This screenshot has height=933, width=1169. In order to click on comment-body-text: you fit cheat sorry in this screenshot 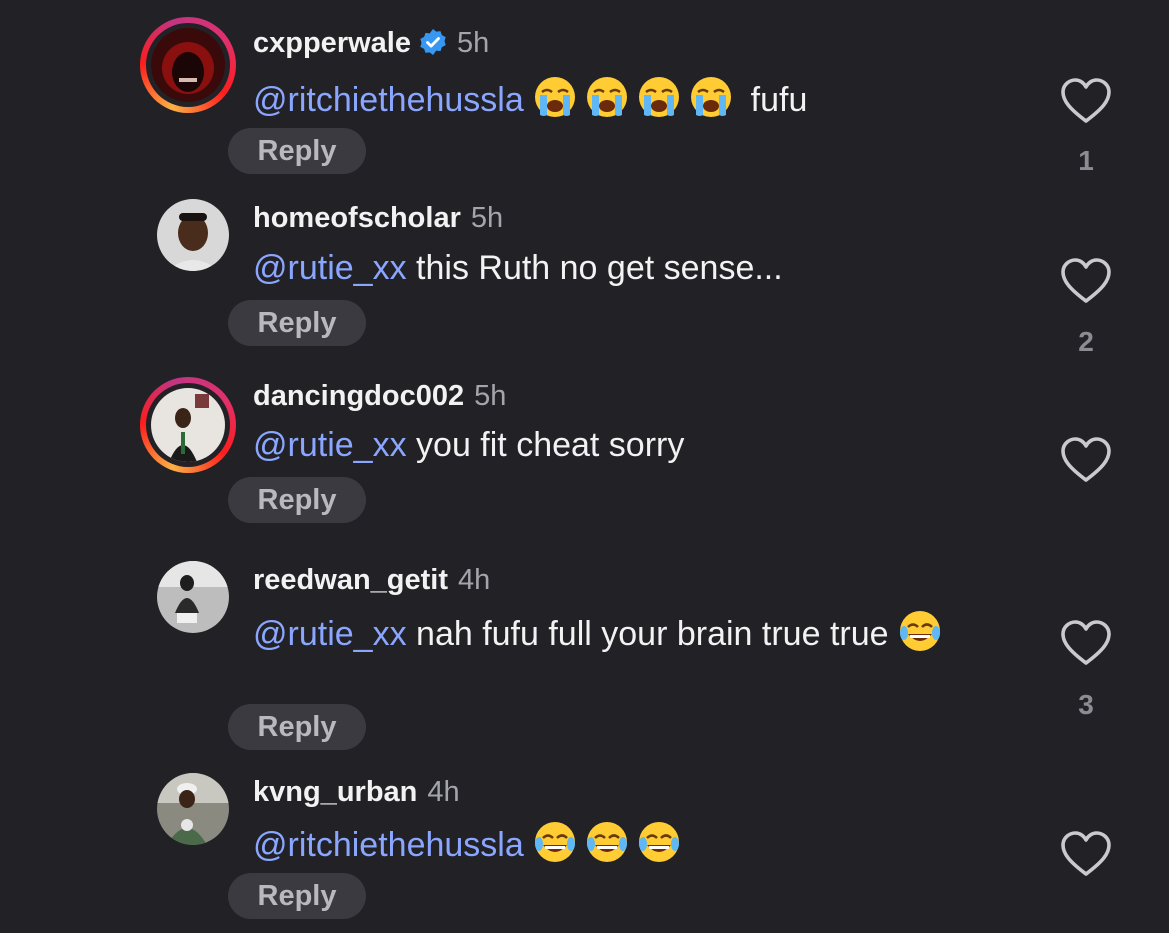, I will do `click(550, 445)`.